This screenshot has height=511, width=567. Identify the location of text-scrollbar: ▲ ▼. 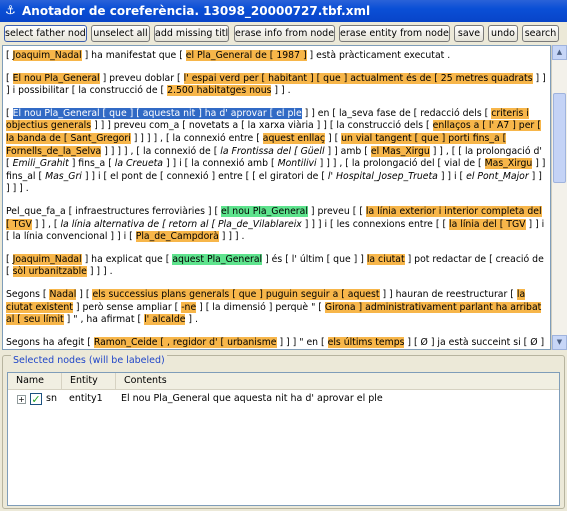
(559, 197).